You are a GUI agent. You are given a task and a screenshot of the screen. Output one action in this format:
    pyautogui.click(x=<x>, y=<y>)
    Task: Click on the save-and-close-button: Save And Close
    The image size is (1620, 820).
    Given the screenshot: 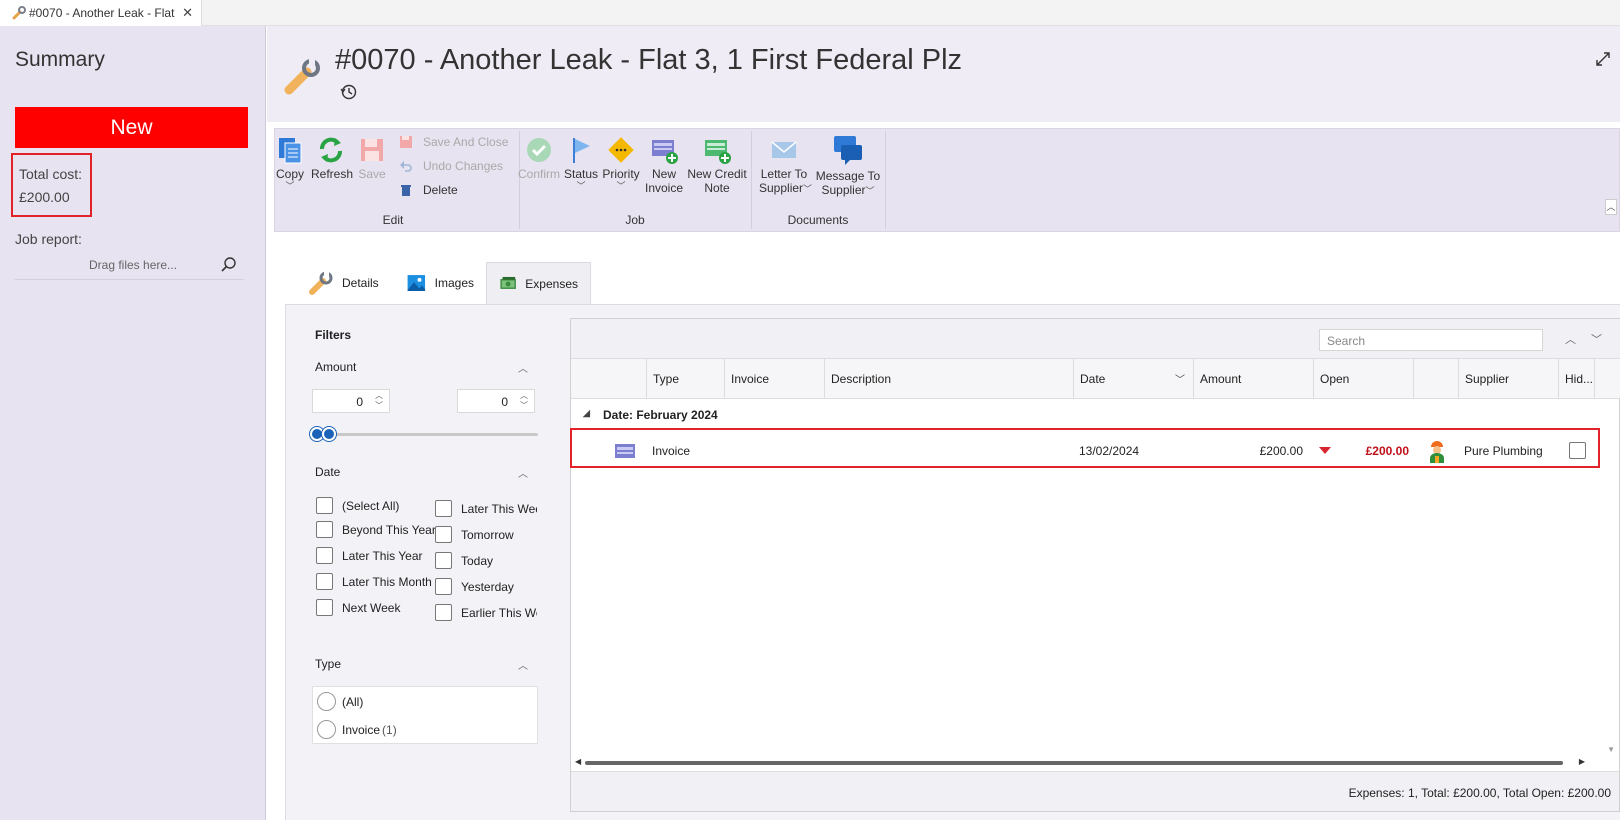 What is the action you would take?
    pyautogui.click(x=453, y=142)
    